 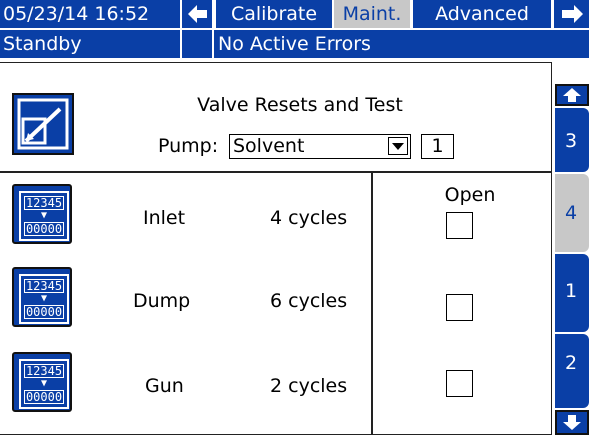 I want to click on side-page-1-label: 1, so click(x=571, y=291).